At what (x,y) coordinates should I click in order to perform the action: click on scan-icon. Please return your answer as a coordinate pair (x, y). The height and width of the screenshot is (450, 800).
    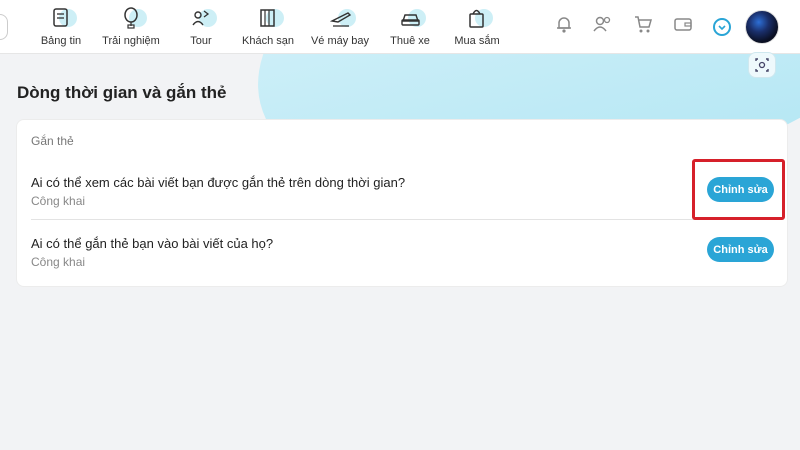
    Looking at the image, I should click on (762, 65).